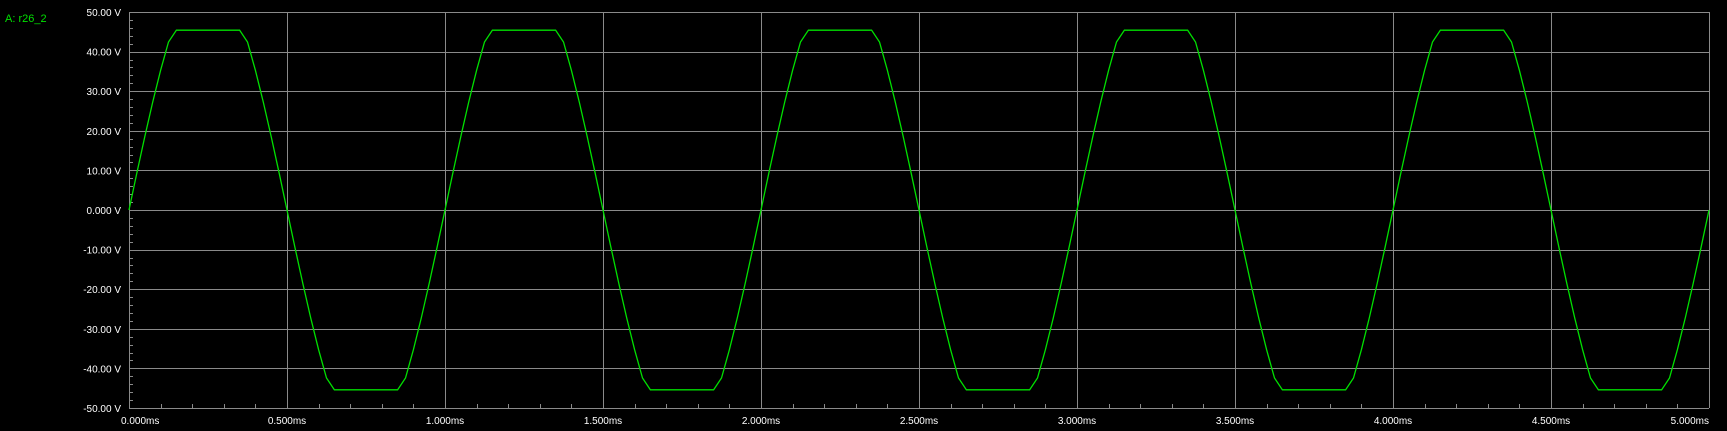 The height and width of the screenshot is (431, 1727). What do you see at coordinates (102, 290) in the screenshot?
I see `y-tick-label: -20.00 V` at bounding box center [102, 290].